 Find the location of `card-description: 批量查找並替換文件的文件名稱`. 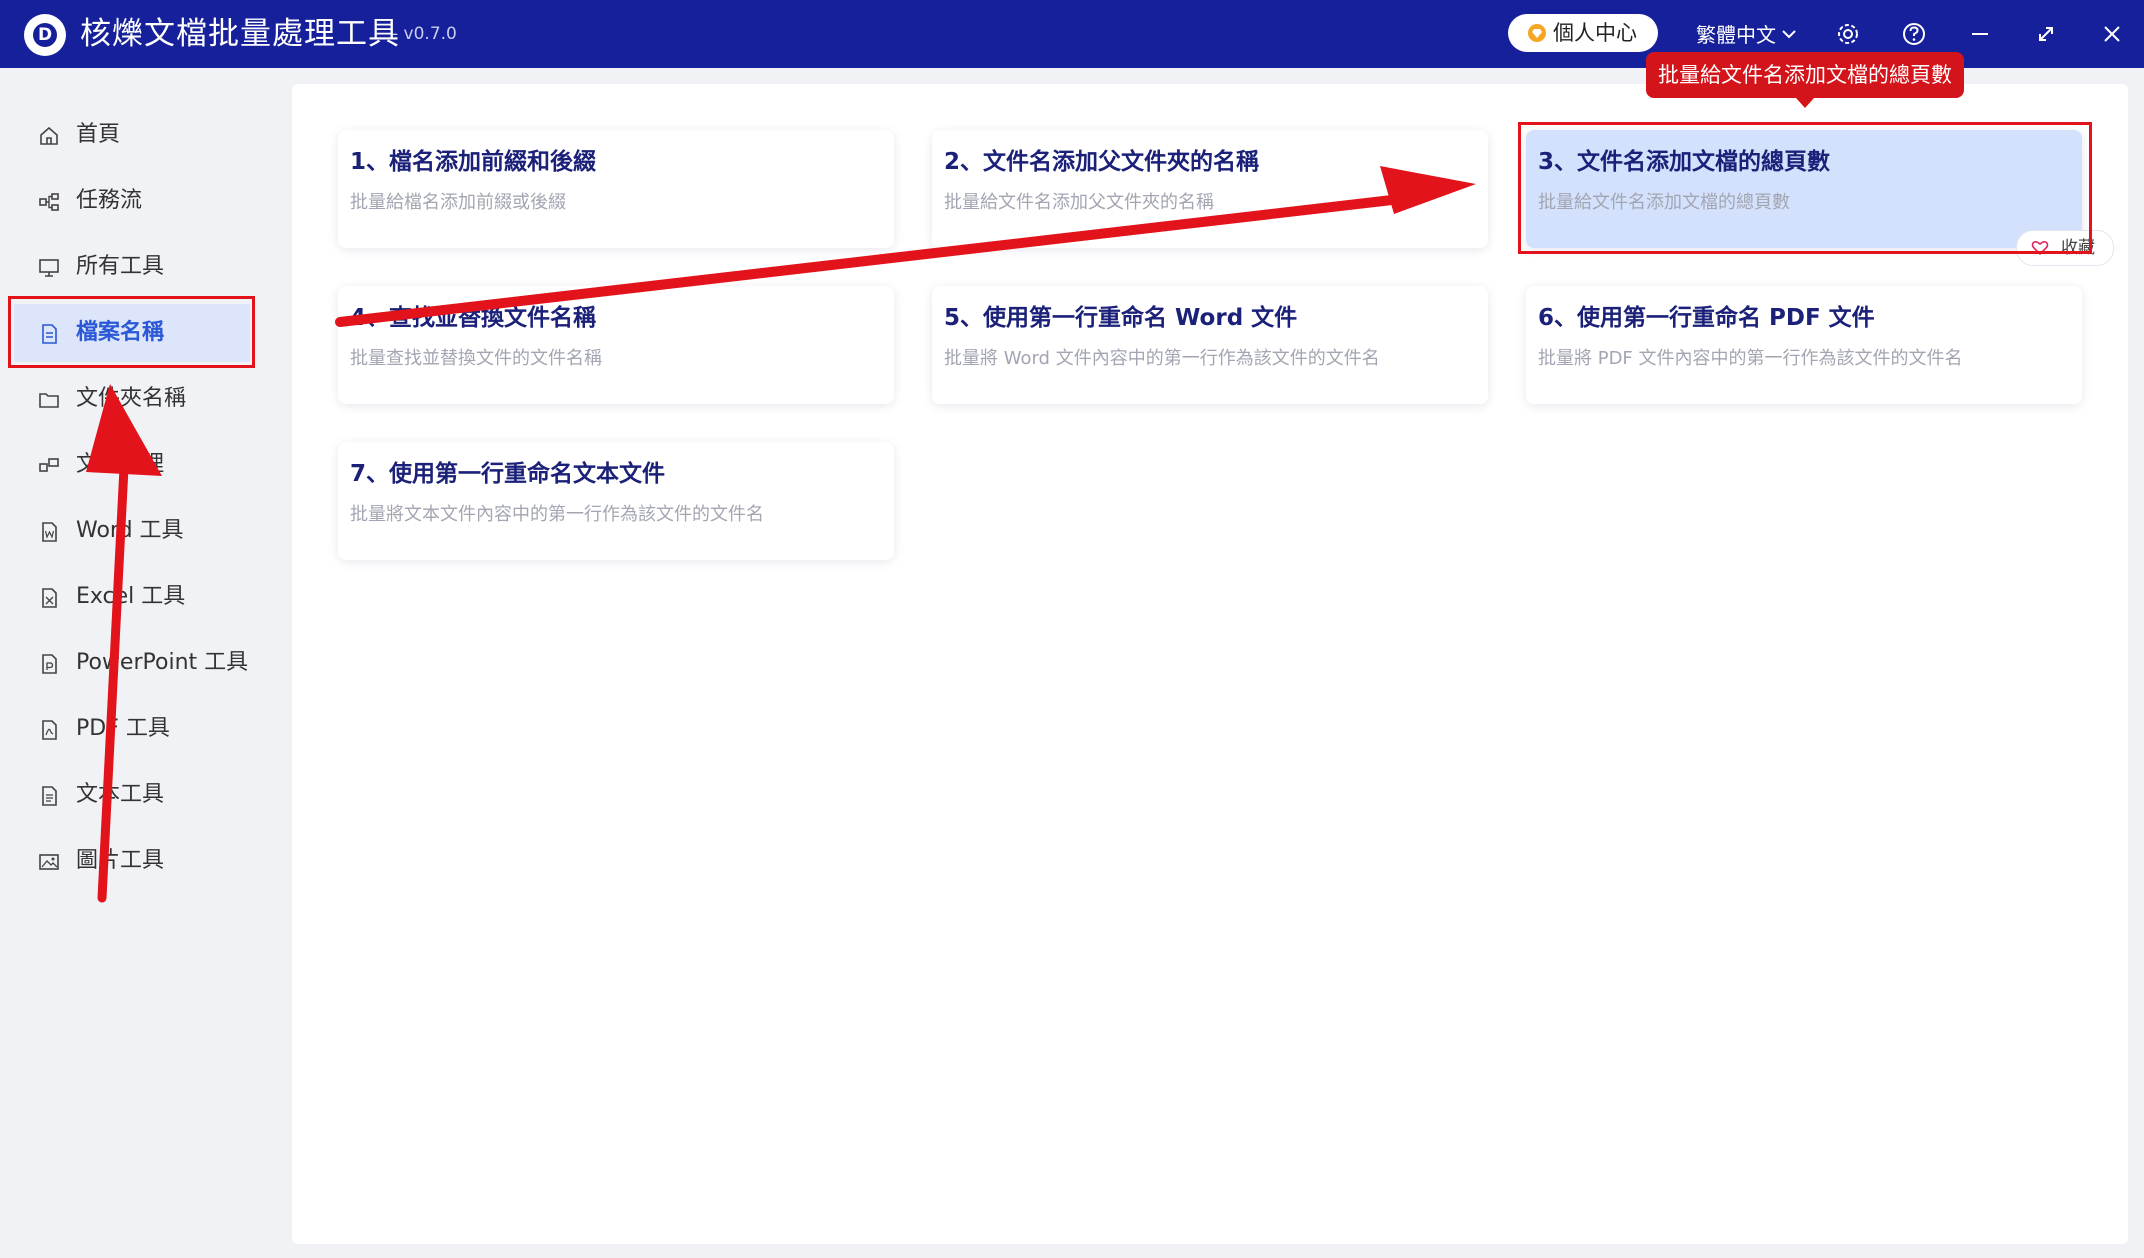

card-description: 批量查找並替換文件的文件名稱 is located at coordinates (476, 358).